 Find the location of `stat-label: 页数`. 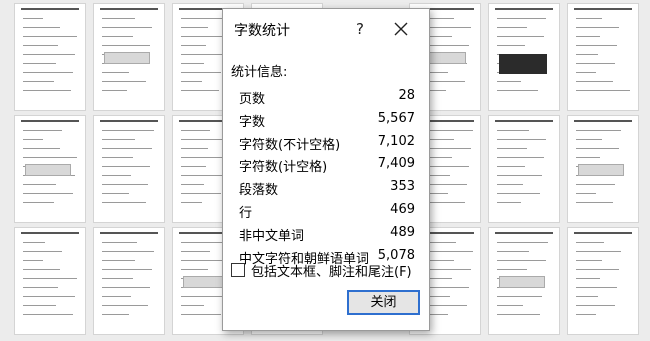

stat-label: 页数 is located at coordinates (252, 99).